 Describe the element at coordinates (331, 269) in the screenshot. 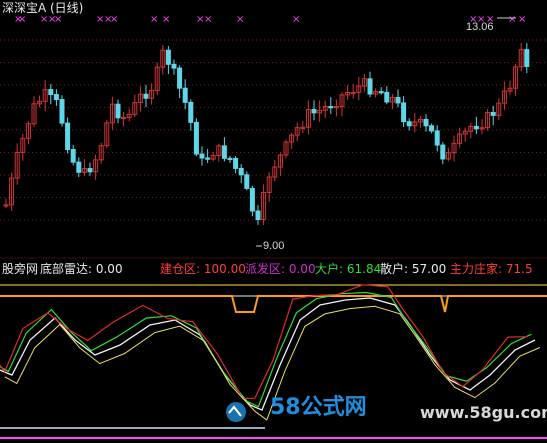

I see `indicator-label: 大户:` at that location.